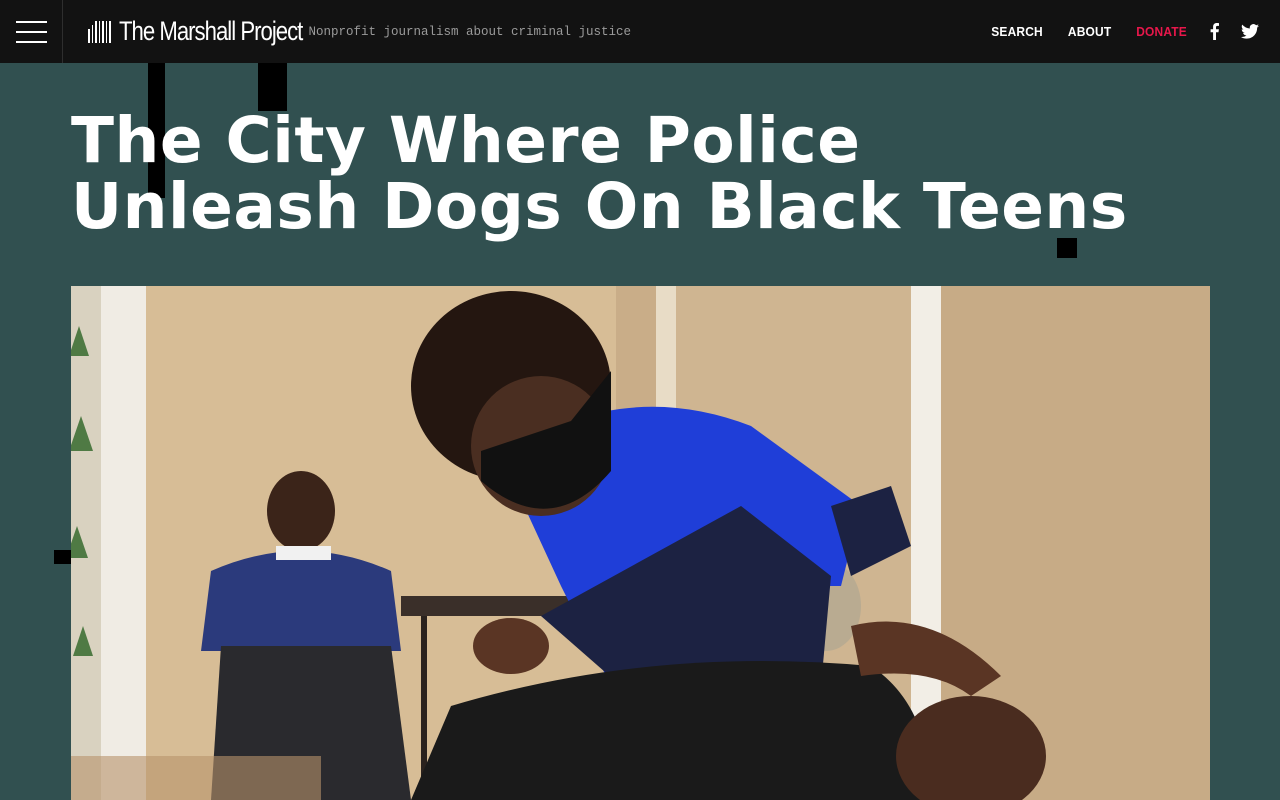 Image resolution: width=1280 pixels, height=800 pixels. Describe the element at coordinates (466, 140) in the screenshot. I see `headline-line-1: The City Where Police` at that location.